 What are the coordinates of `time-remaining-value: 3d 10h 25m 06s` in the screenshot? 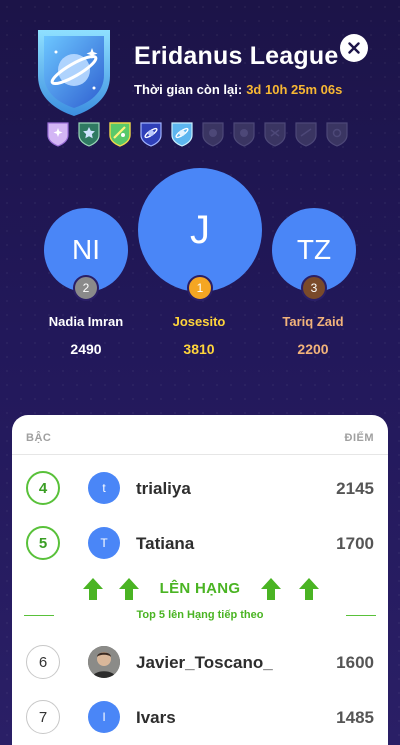 It's located at (294, 89).